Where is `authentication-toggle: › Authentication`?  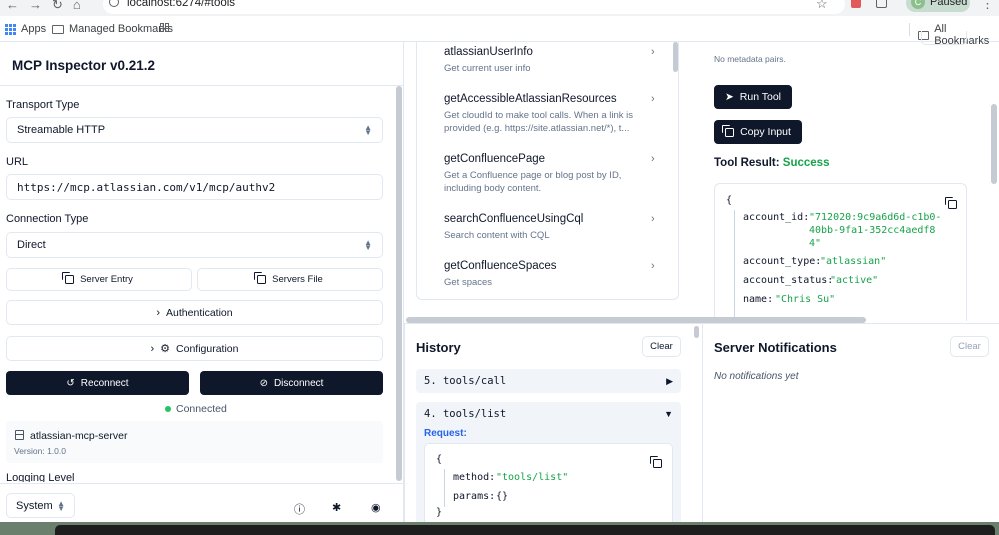 authentication-toggle: › Authentication is located at coordinates (194, 312).